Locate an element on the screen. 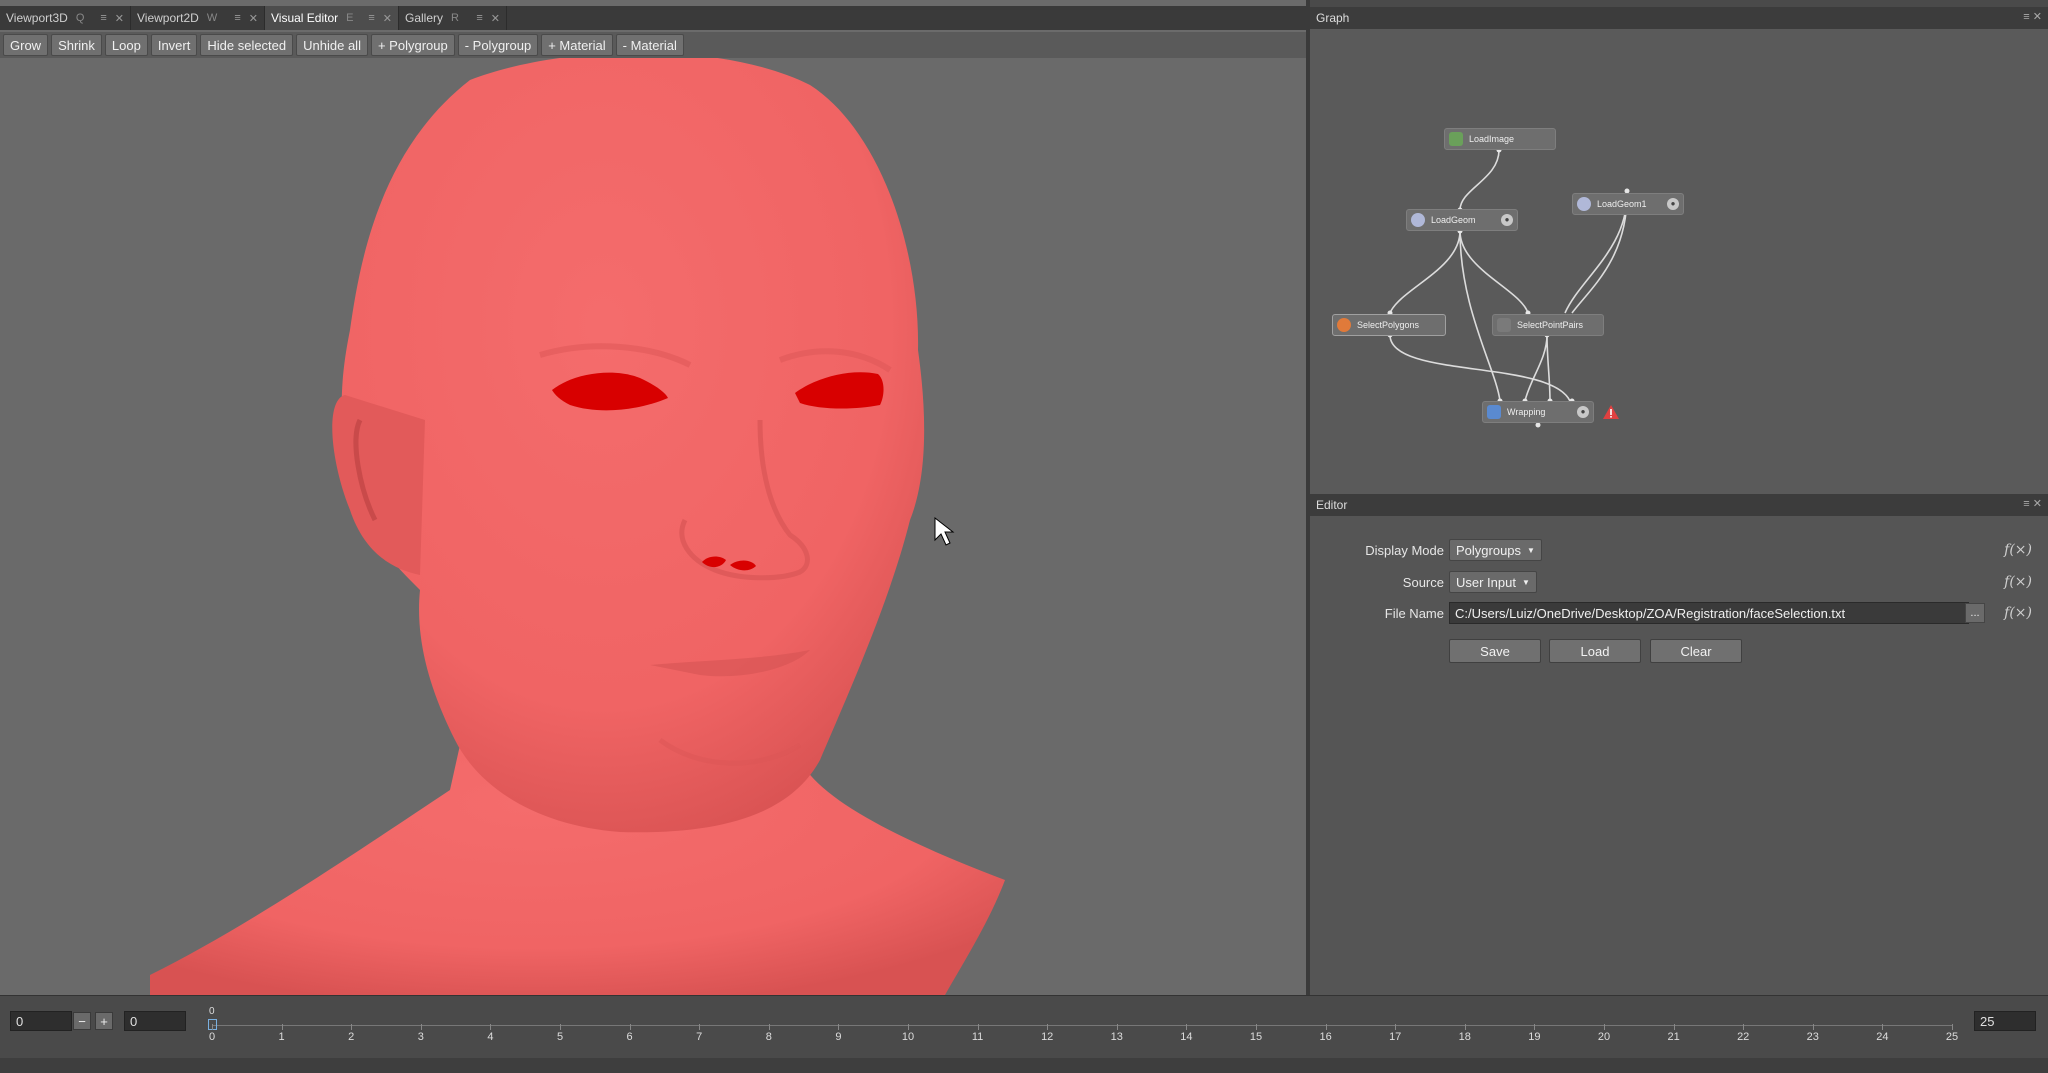 Image resolution: width=2048 pixels, height=1073 pixels. end-frame-input: 25 is located at coordinates (2005, 1021).